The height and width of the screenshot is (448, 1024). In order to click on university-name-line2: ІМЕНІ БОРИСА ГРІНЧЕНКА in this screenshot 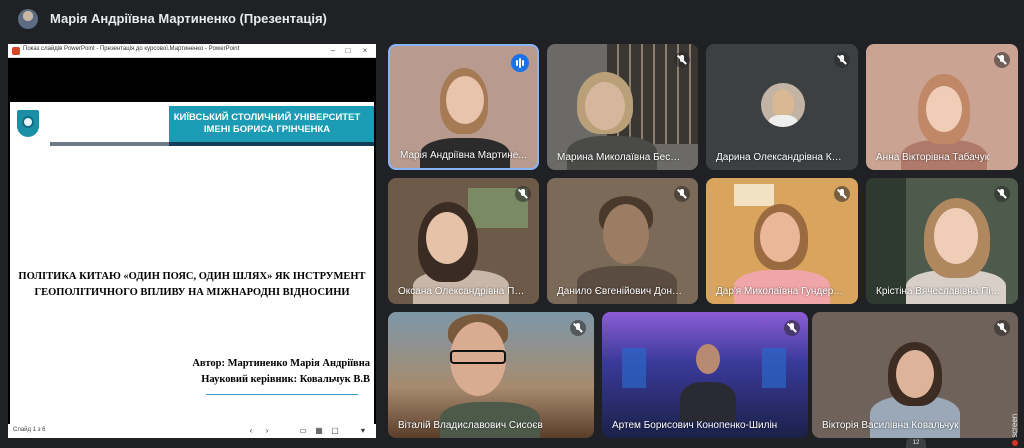, I will do `click(267, 129)`.